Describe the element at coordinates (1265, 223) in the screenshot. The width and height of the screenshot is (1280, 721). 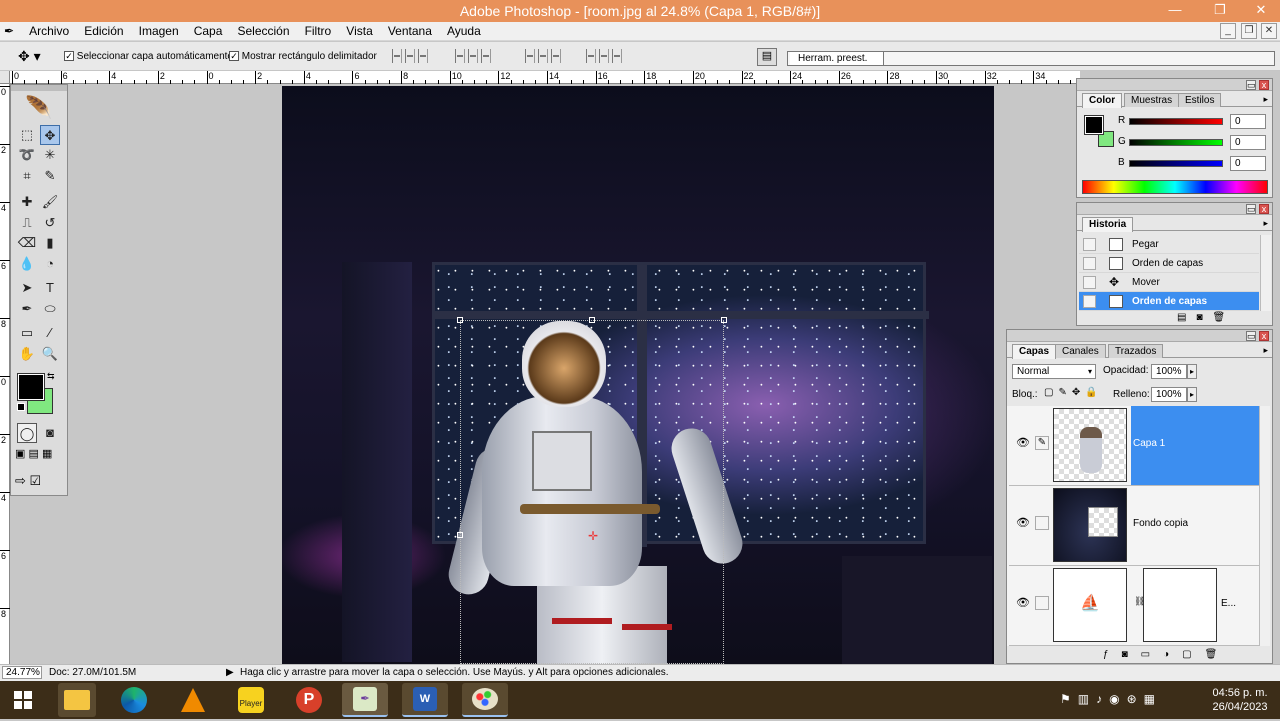
I see `history-panel-menu-icon: ▸` at that location.